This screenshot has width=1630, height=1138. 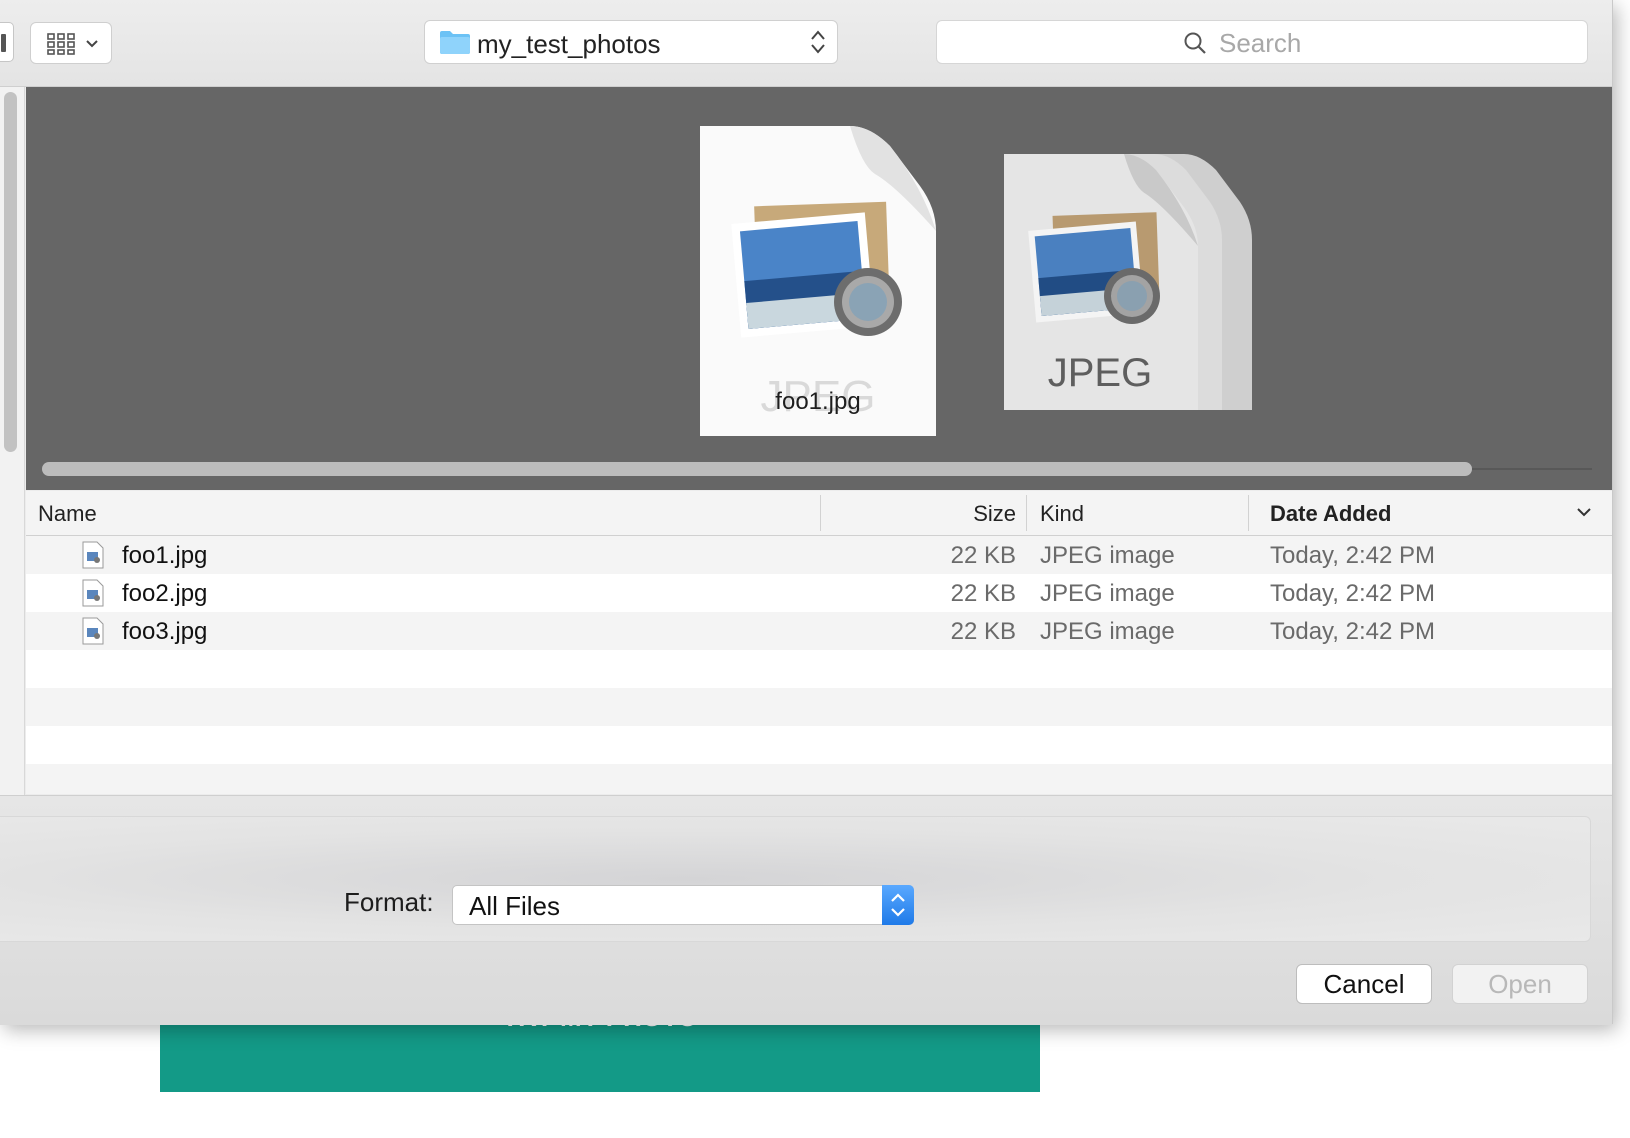 What do you see at coordinates (10, 272) in the screenshot?
I see `vertical-scroll-thumb` at bounding box center [10, 272].